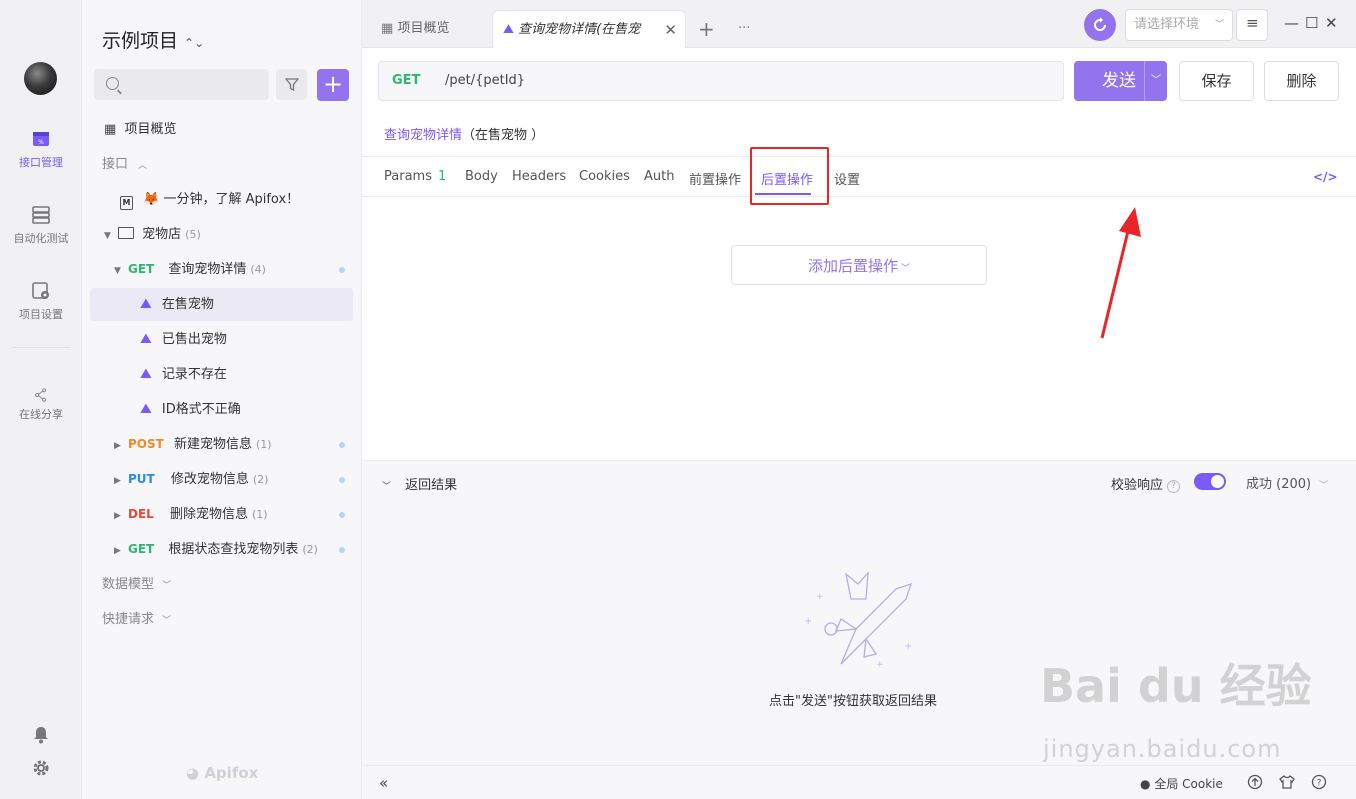 The height and width of the screenshot is (799, 1356). What do you see at coordinates (1174, 486) in the screenshot?
I see `help-icon: ?` at bounding box center [1174, 486].